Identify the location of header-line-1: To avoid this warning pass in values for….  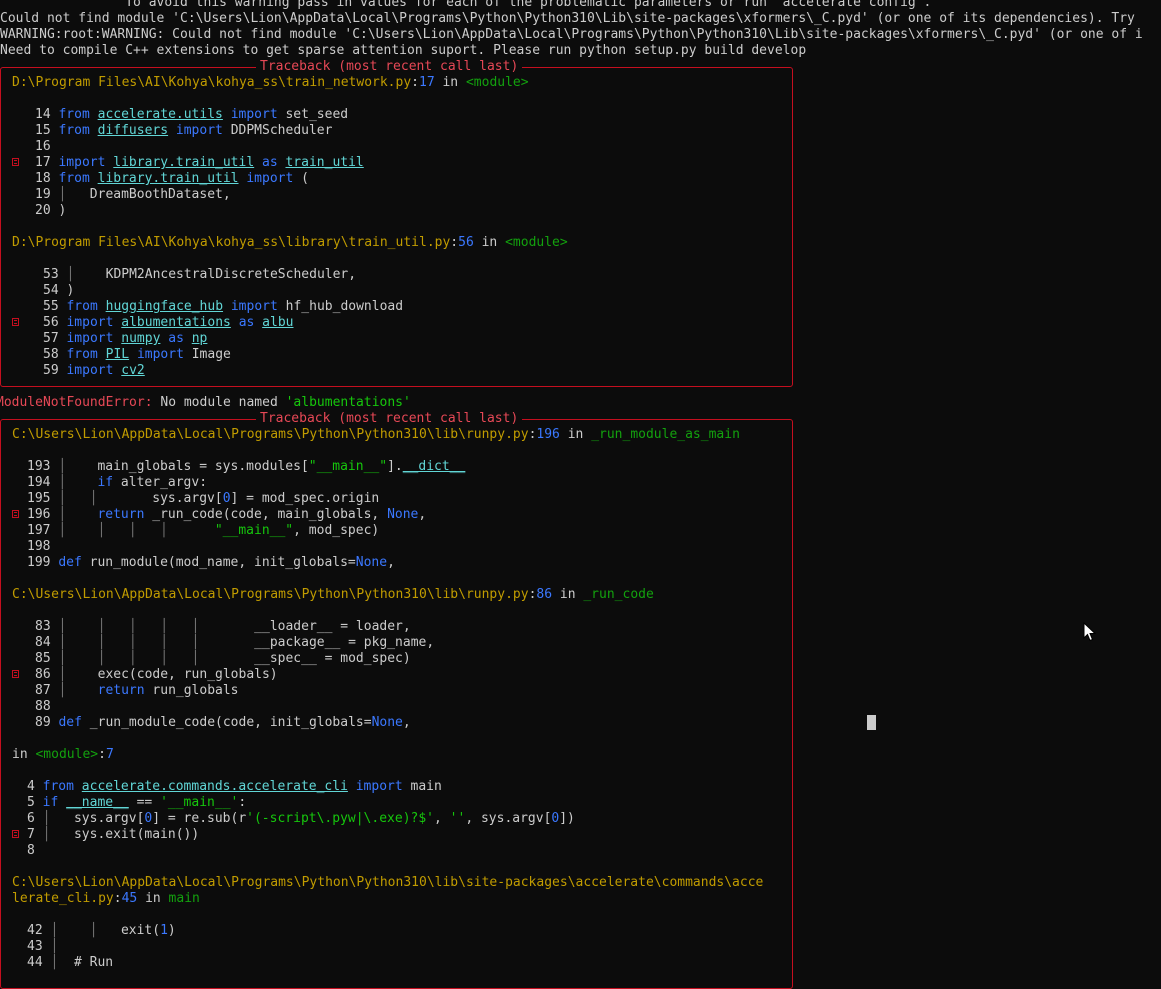
(466, 5).